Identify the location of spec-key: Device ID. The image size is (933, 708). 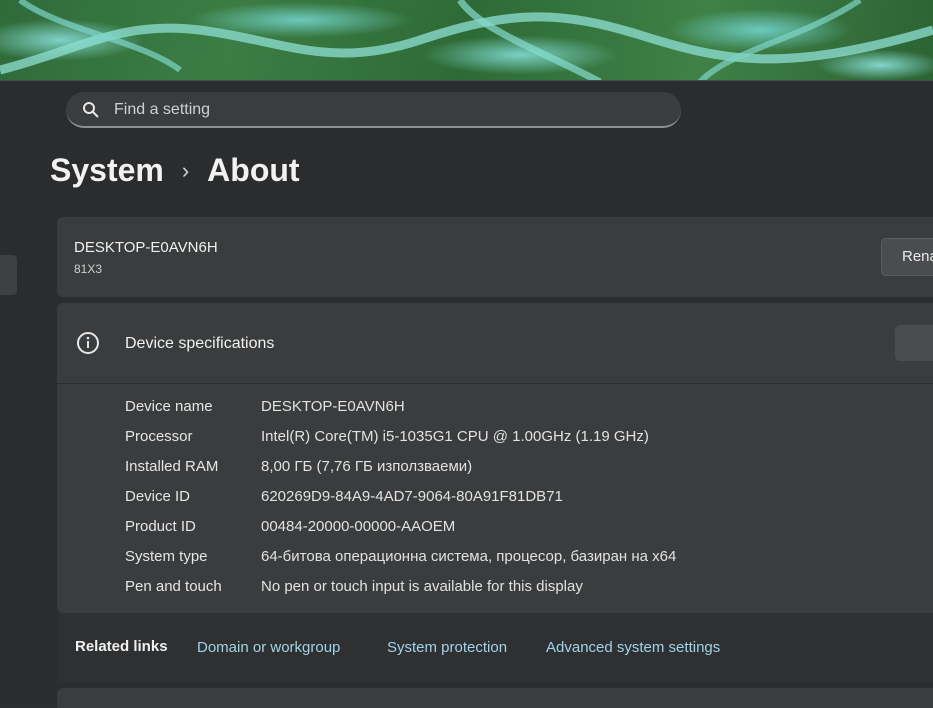
(158, 496).